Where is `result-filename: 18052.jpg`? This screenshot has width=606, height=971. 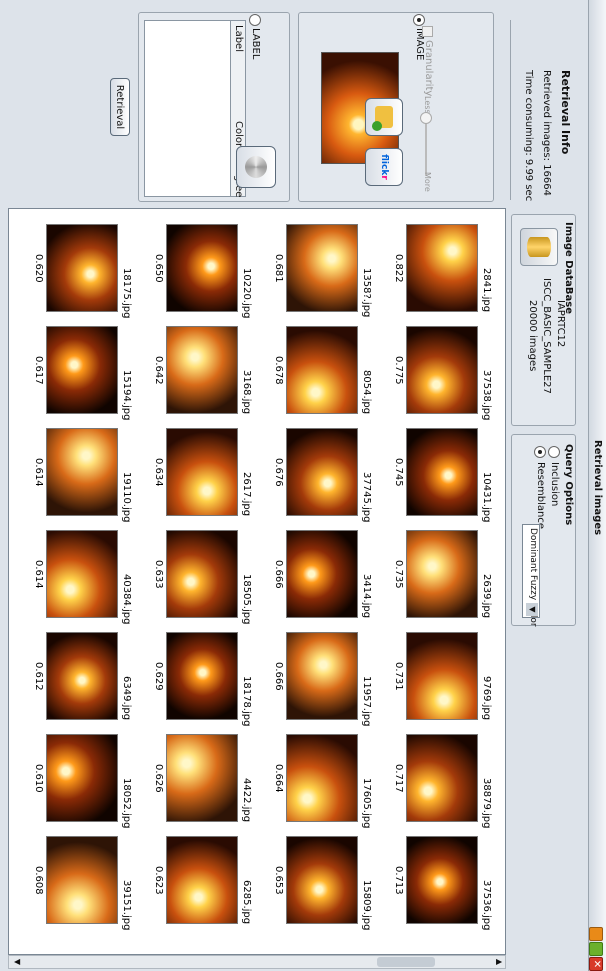 result-filename: 18052.jpg is located at coordinates (126, 803).